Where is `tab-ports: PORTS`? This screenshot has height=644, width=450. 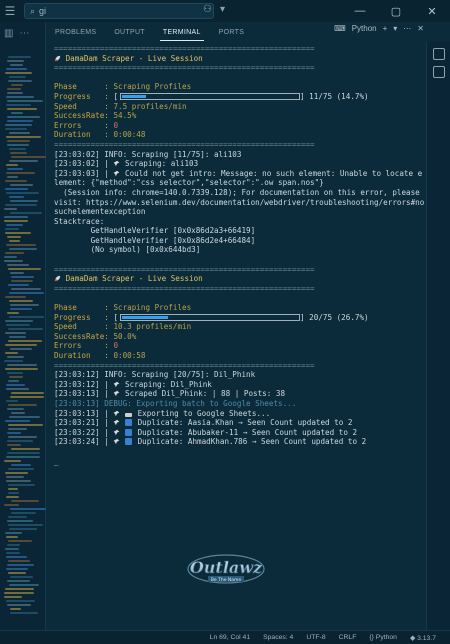 tab-ports: PORTS is located at coordinates (232, 32).